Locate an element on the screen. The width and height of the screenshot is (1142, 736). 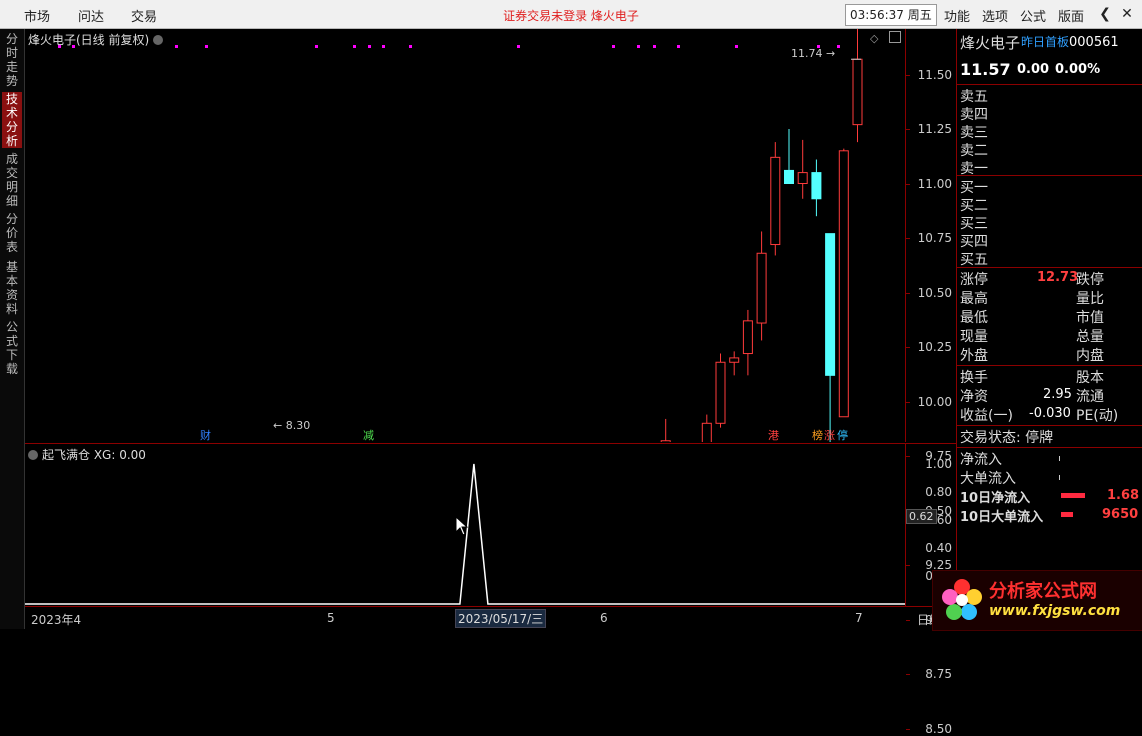
event-tag: 停 is located at coordinates (842, 435).